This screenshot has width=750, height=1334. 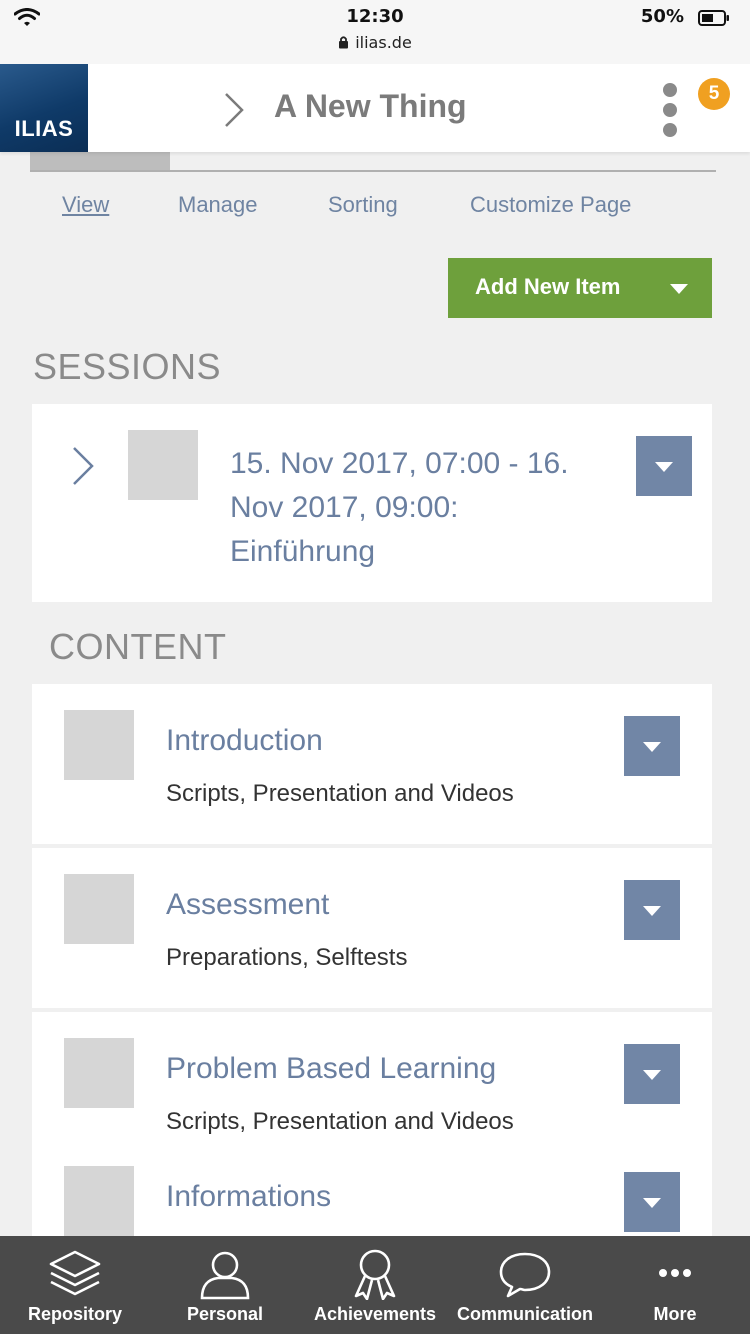 What do you see at coordinates (383, 42) in the screenshot?
I see `url-text: ilias.de` at bounding box center [383, 42].